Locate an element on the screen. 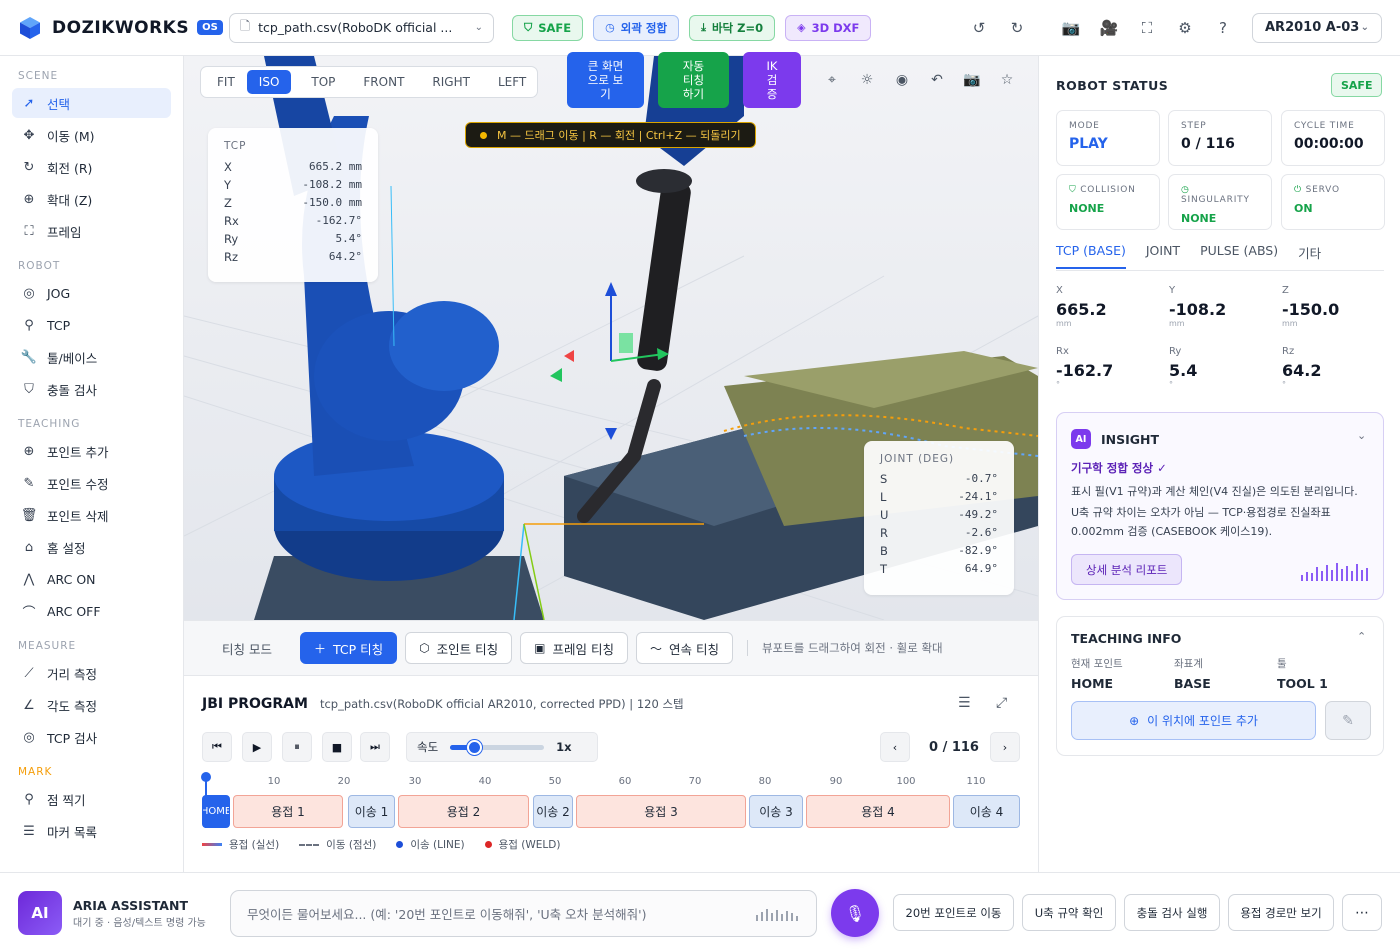 The width and height of the screenshot is (1400, 950). timeline-segment-move-3: 이송 3 is located at coordinates (776, 811).